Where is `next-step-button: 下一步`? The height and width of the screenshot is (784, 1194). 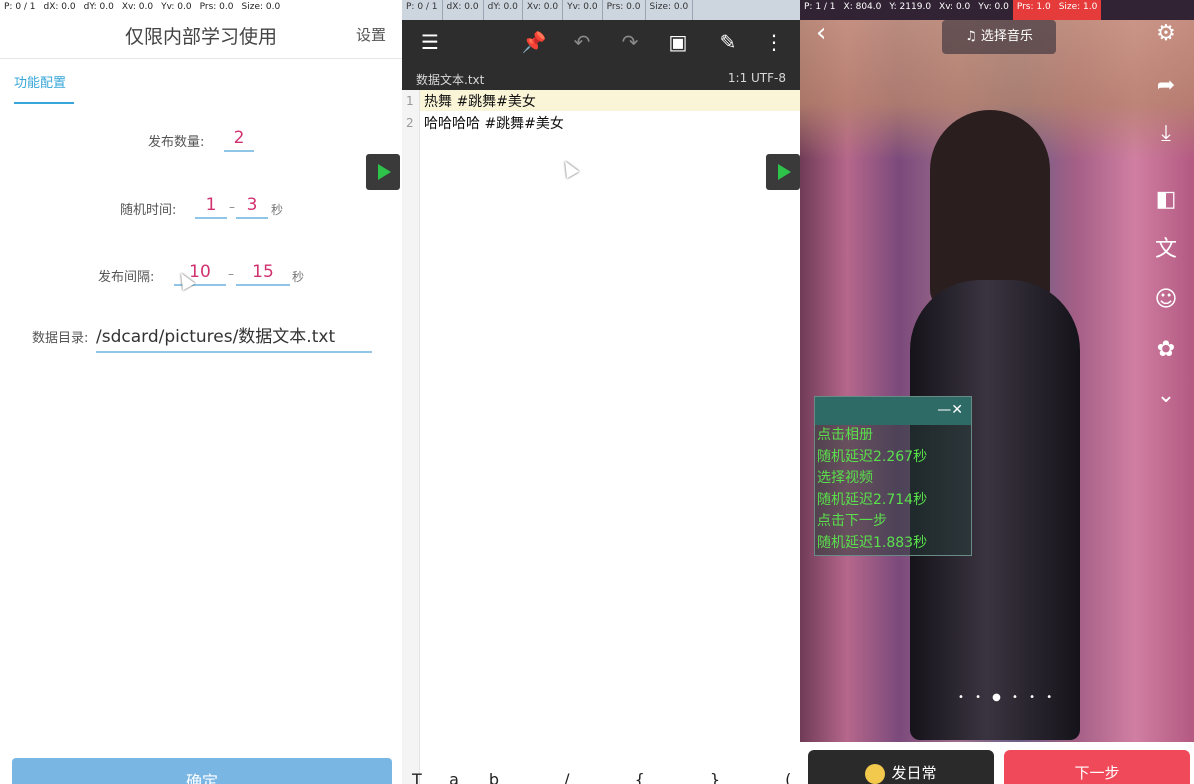 next-step-button: 下一步 is located at coordinates (1097, 767).